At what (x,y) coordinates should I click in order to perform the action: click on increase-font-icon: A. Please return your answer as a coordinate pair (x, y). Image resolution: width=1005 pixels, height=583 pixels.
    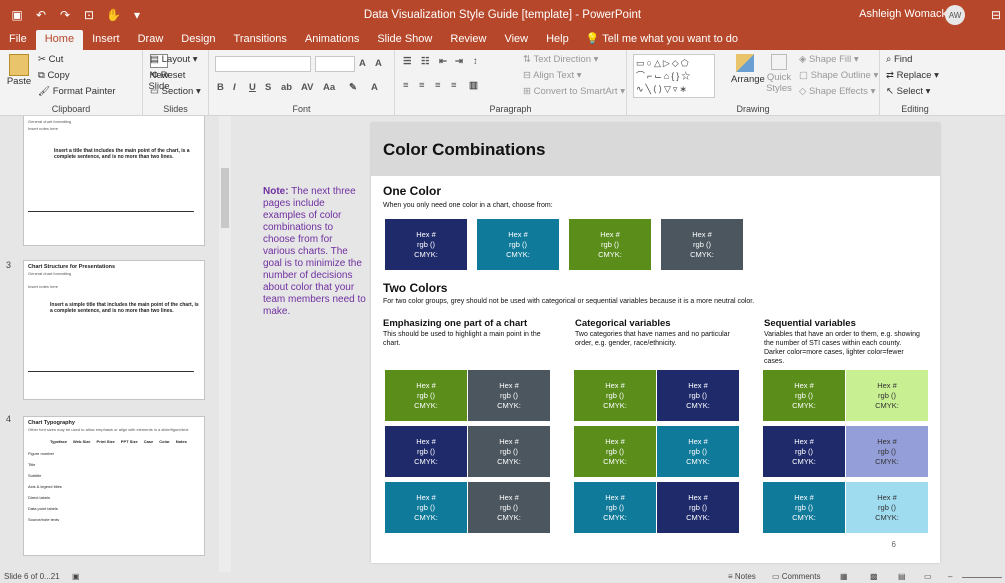
    Looking at the image, I should click on (362, 63).